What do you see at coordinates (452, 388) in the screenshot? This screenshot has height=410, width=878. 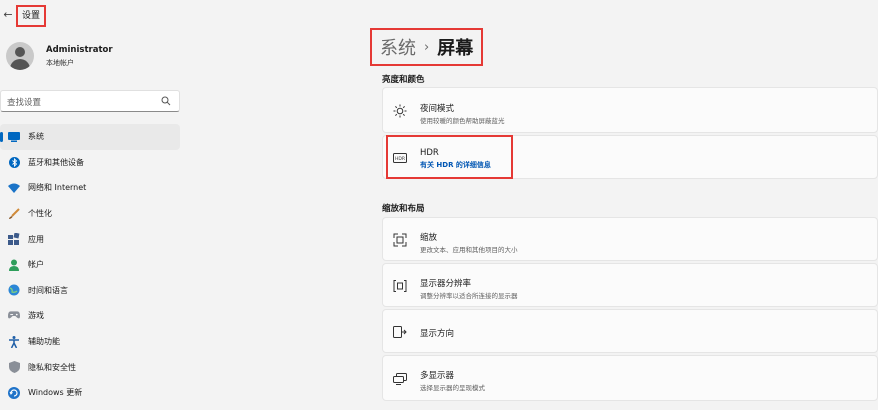 I see `multiple-displays-subtitle: 选择显示器的呈现模式` at bounding box center [452, 388].